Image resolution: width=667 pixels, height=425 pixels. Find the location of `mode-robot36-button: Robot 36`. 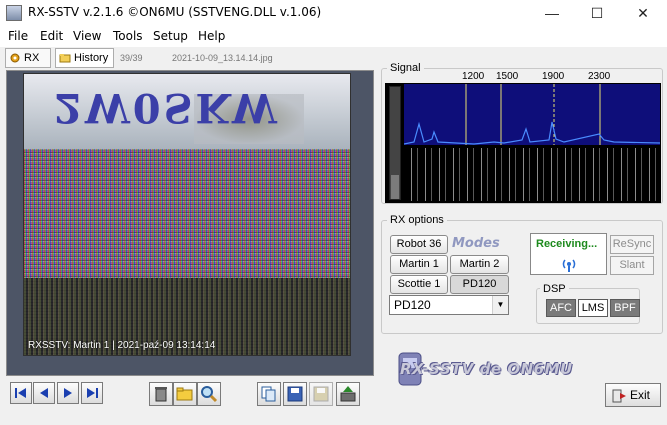

mode-robot36-button: Robot 36 is located at coordinates (419, 244).